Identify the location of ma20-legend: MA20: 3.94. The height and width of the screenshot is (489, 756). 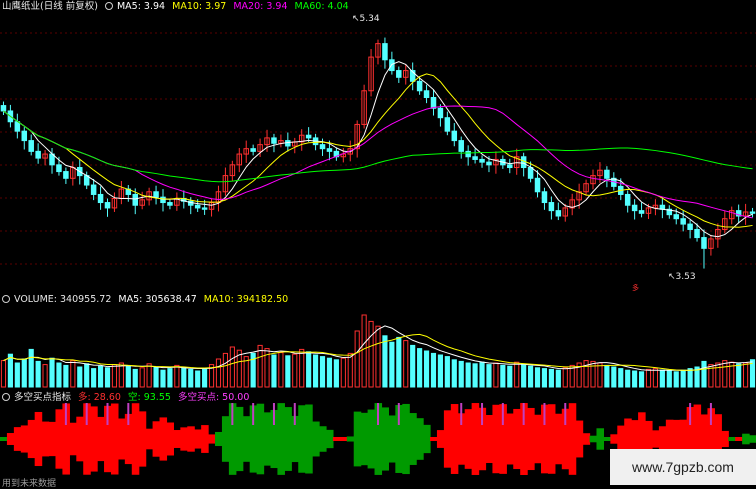
(260, 6).